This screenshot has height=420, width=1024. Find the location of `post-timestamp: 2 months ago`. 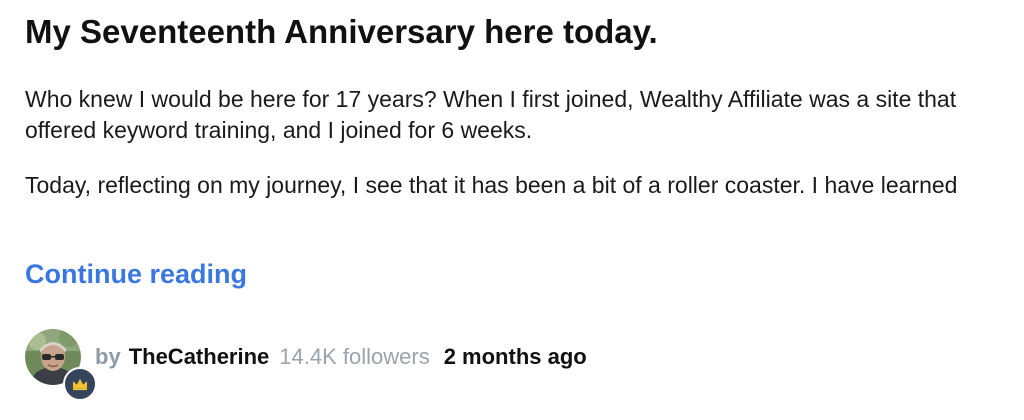

post-timestamp: 2 months ago is located at coordinates (515, 356).